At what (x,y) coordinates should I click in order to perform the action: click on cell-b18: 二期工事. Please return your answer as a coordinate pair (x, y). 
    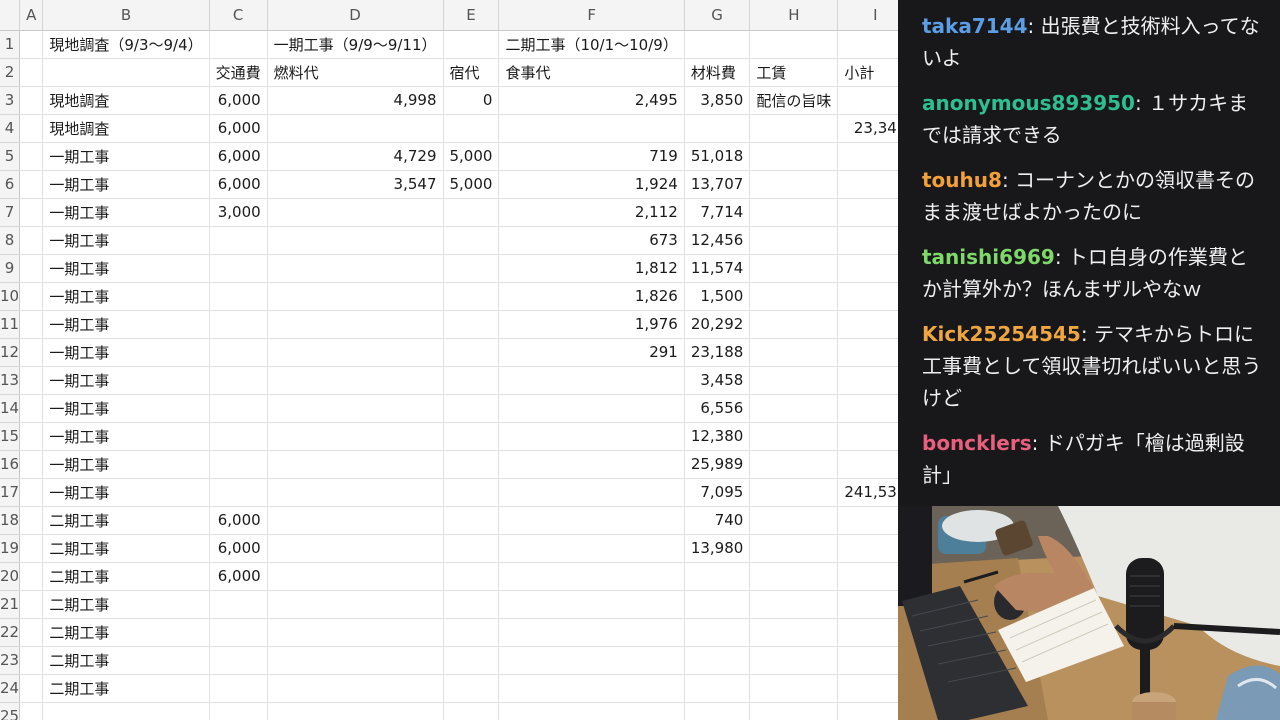
    Looking at the image, I should click on (126, 520).